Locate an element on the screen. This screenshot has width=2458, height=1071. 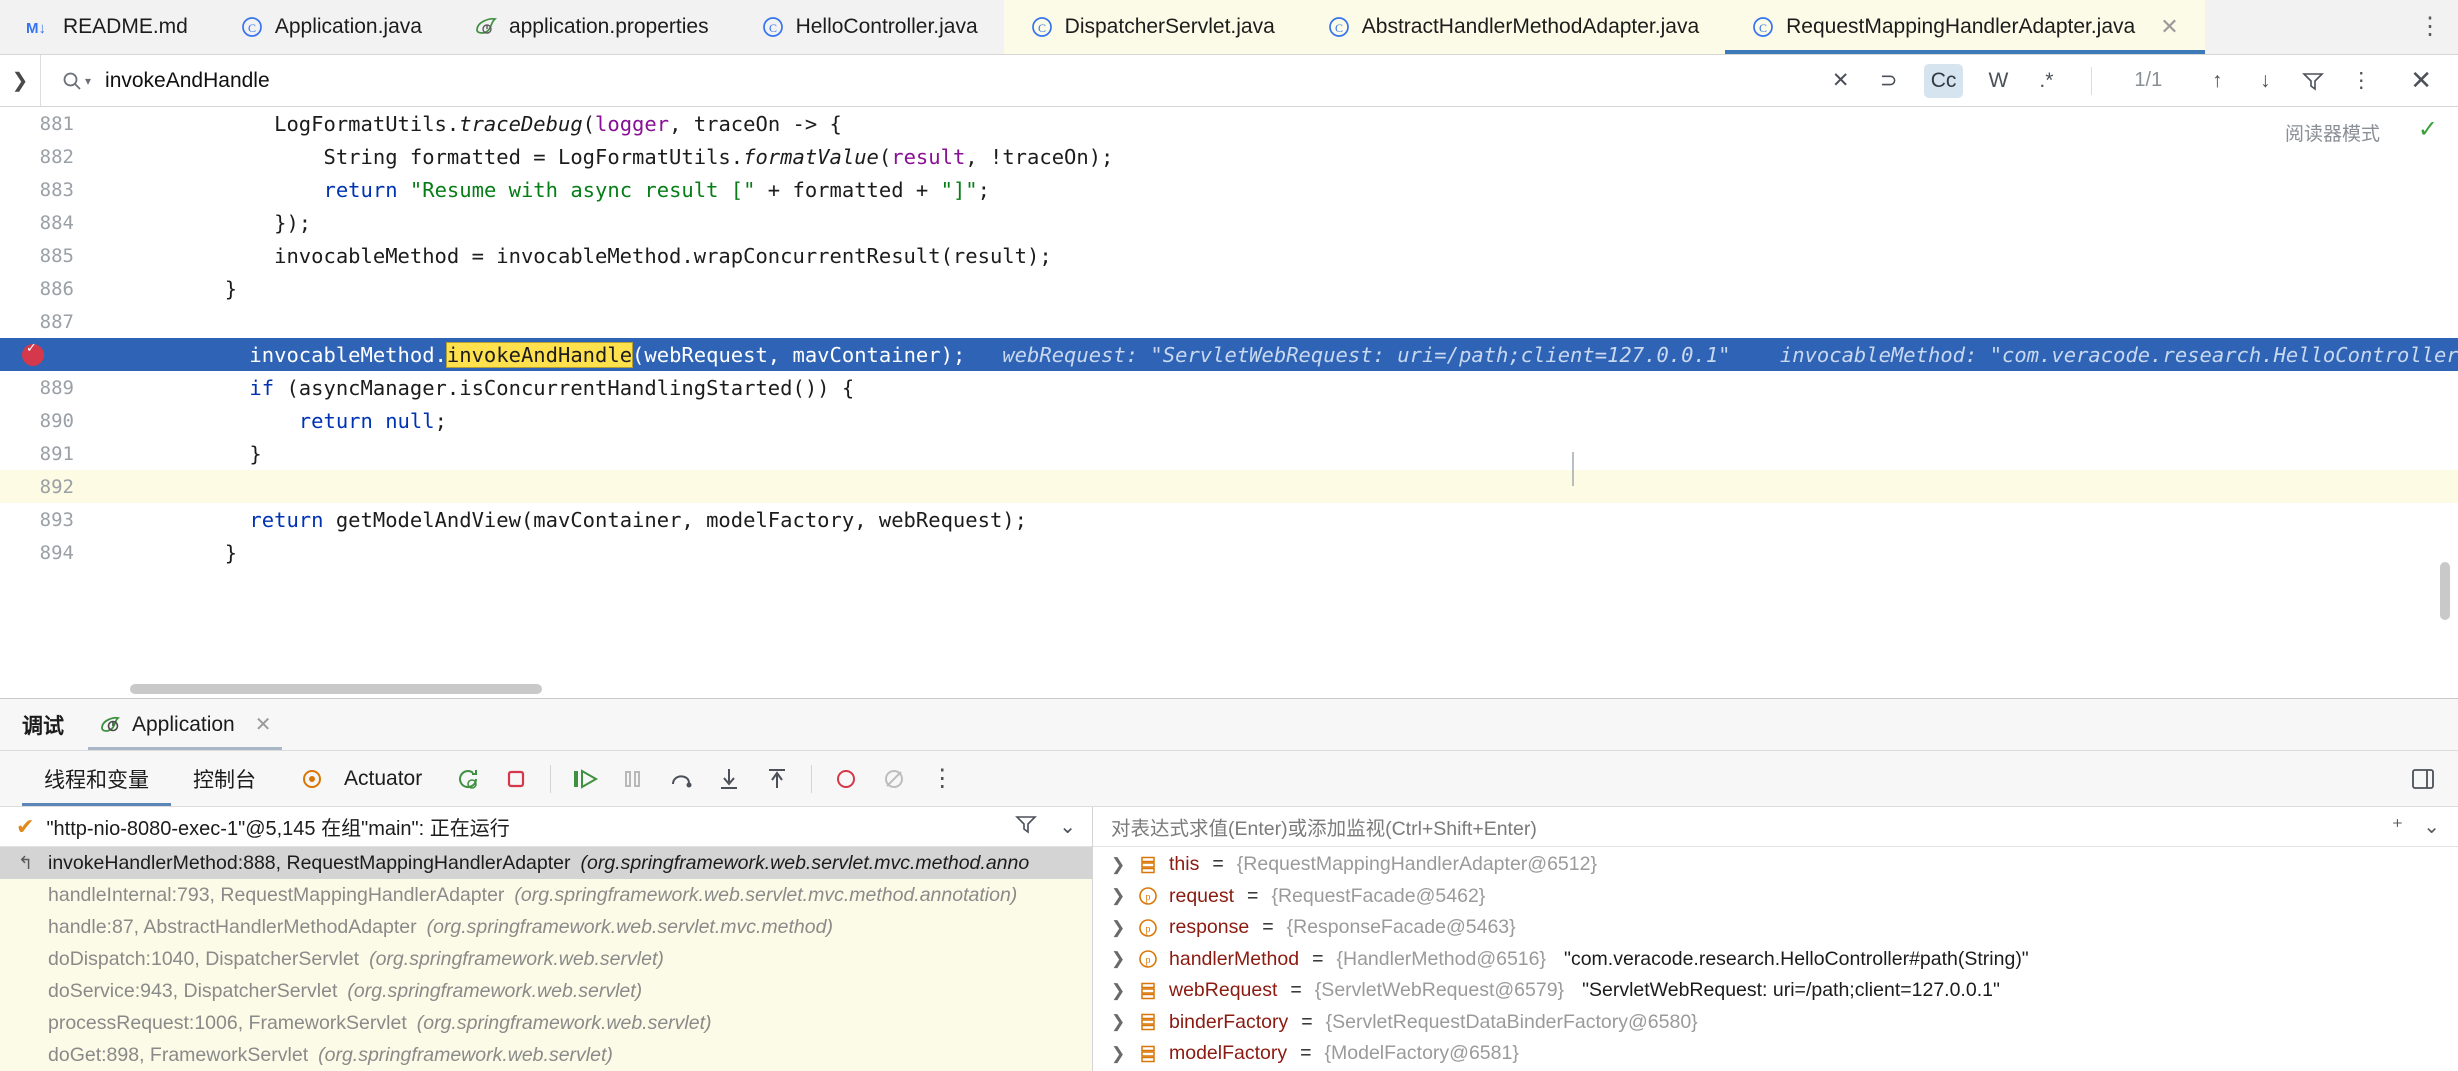
rerun-debug-icon is located at coordinates (468, 778).